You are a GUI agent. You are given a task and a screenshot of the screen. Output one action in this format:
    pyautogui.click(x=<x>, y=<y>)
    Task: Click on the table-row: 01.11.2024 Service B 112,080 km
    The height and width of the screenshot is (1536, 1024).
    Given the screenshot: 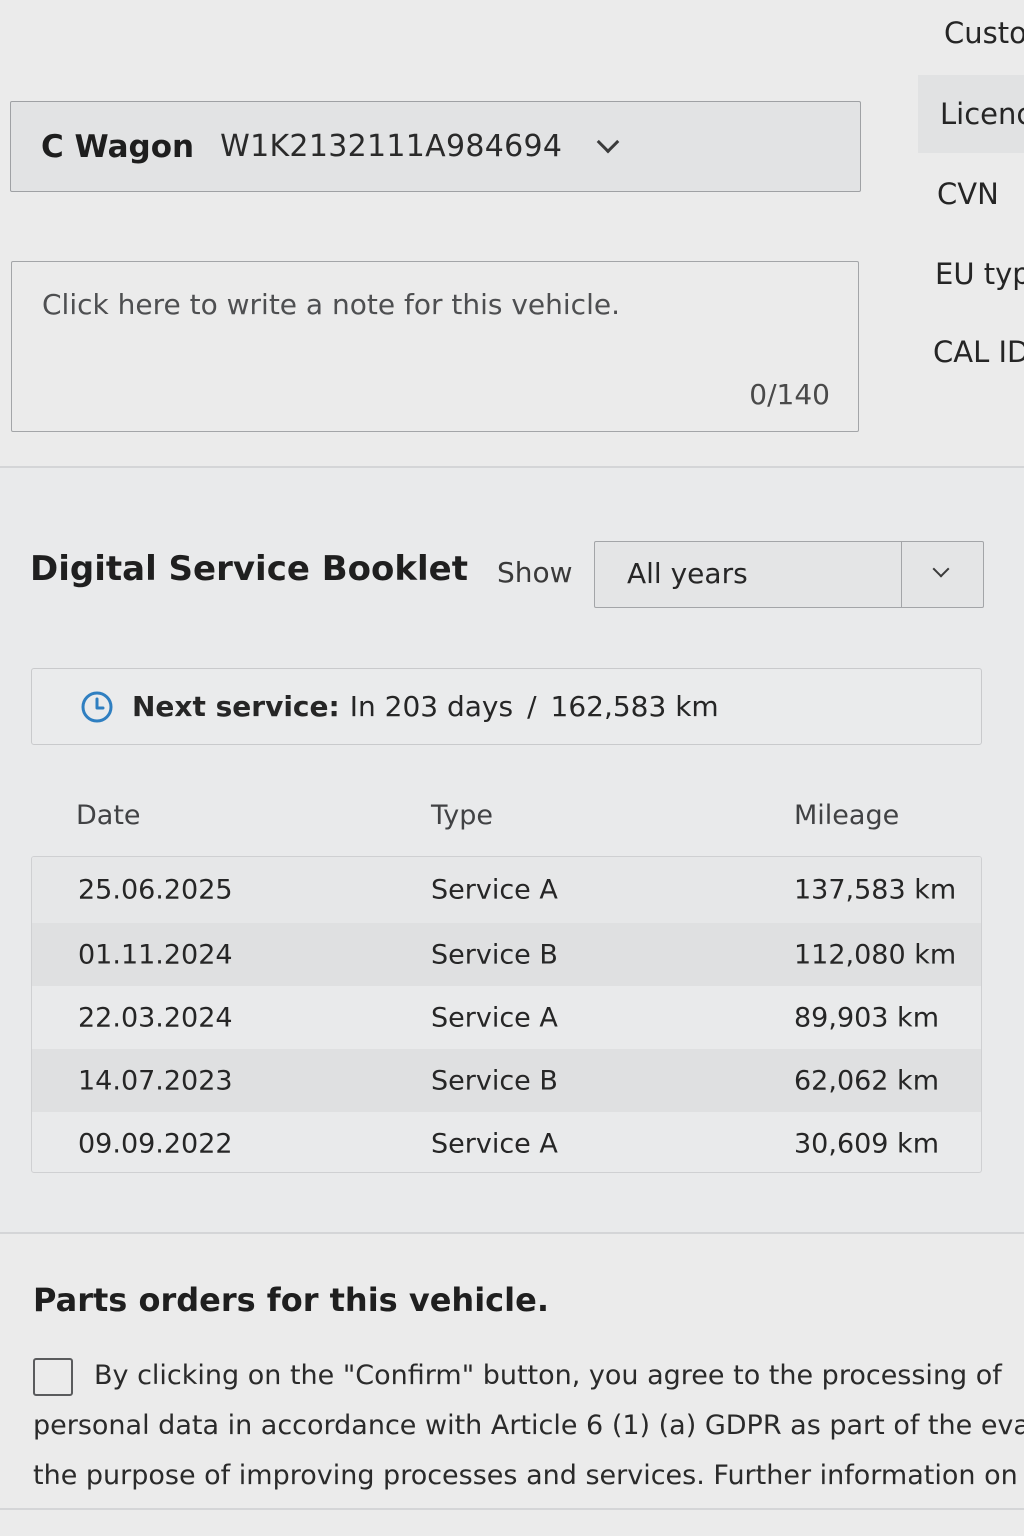 What is the action you would take?
    pyautogui.click(x=506, y=954)
    